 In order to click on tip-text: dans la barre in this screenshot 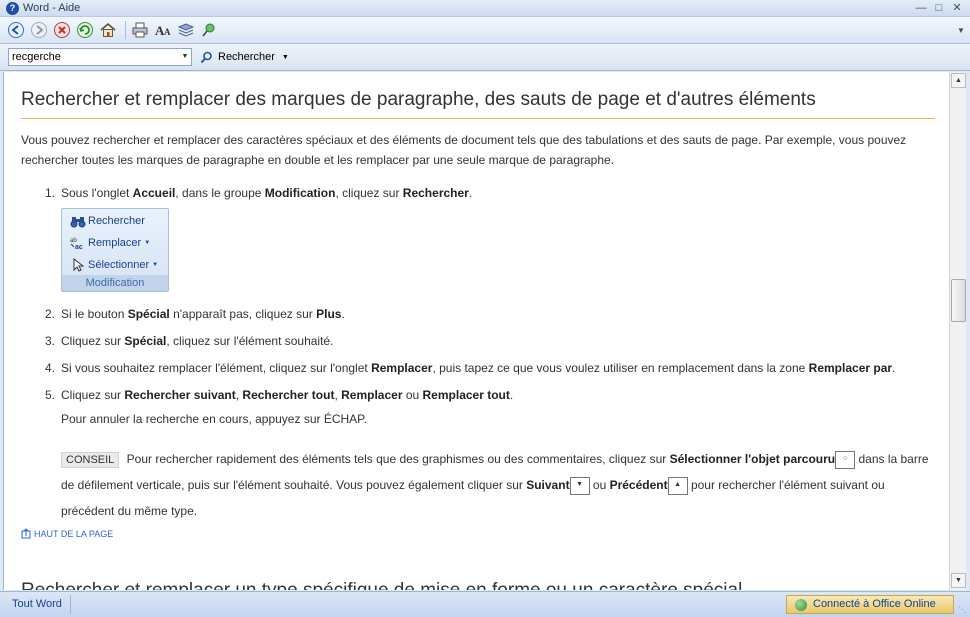, I will do `click(892, 459)`.